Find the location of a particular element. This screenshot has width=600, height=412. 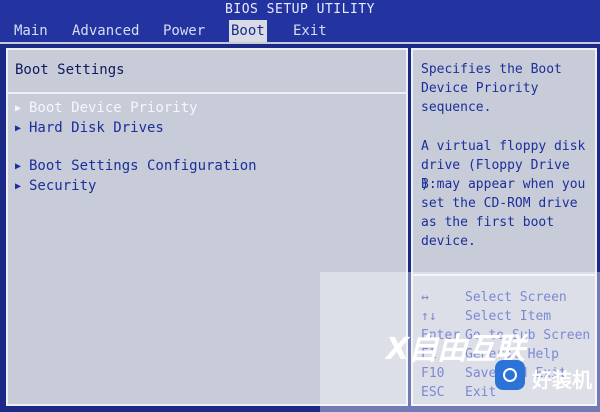

help-line: set the CD-ROM drive is located at coordinates (499, 203).